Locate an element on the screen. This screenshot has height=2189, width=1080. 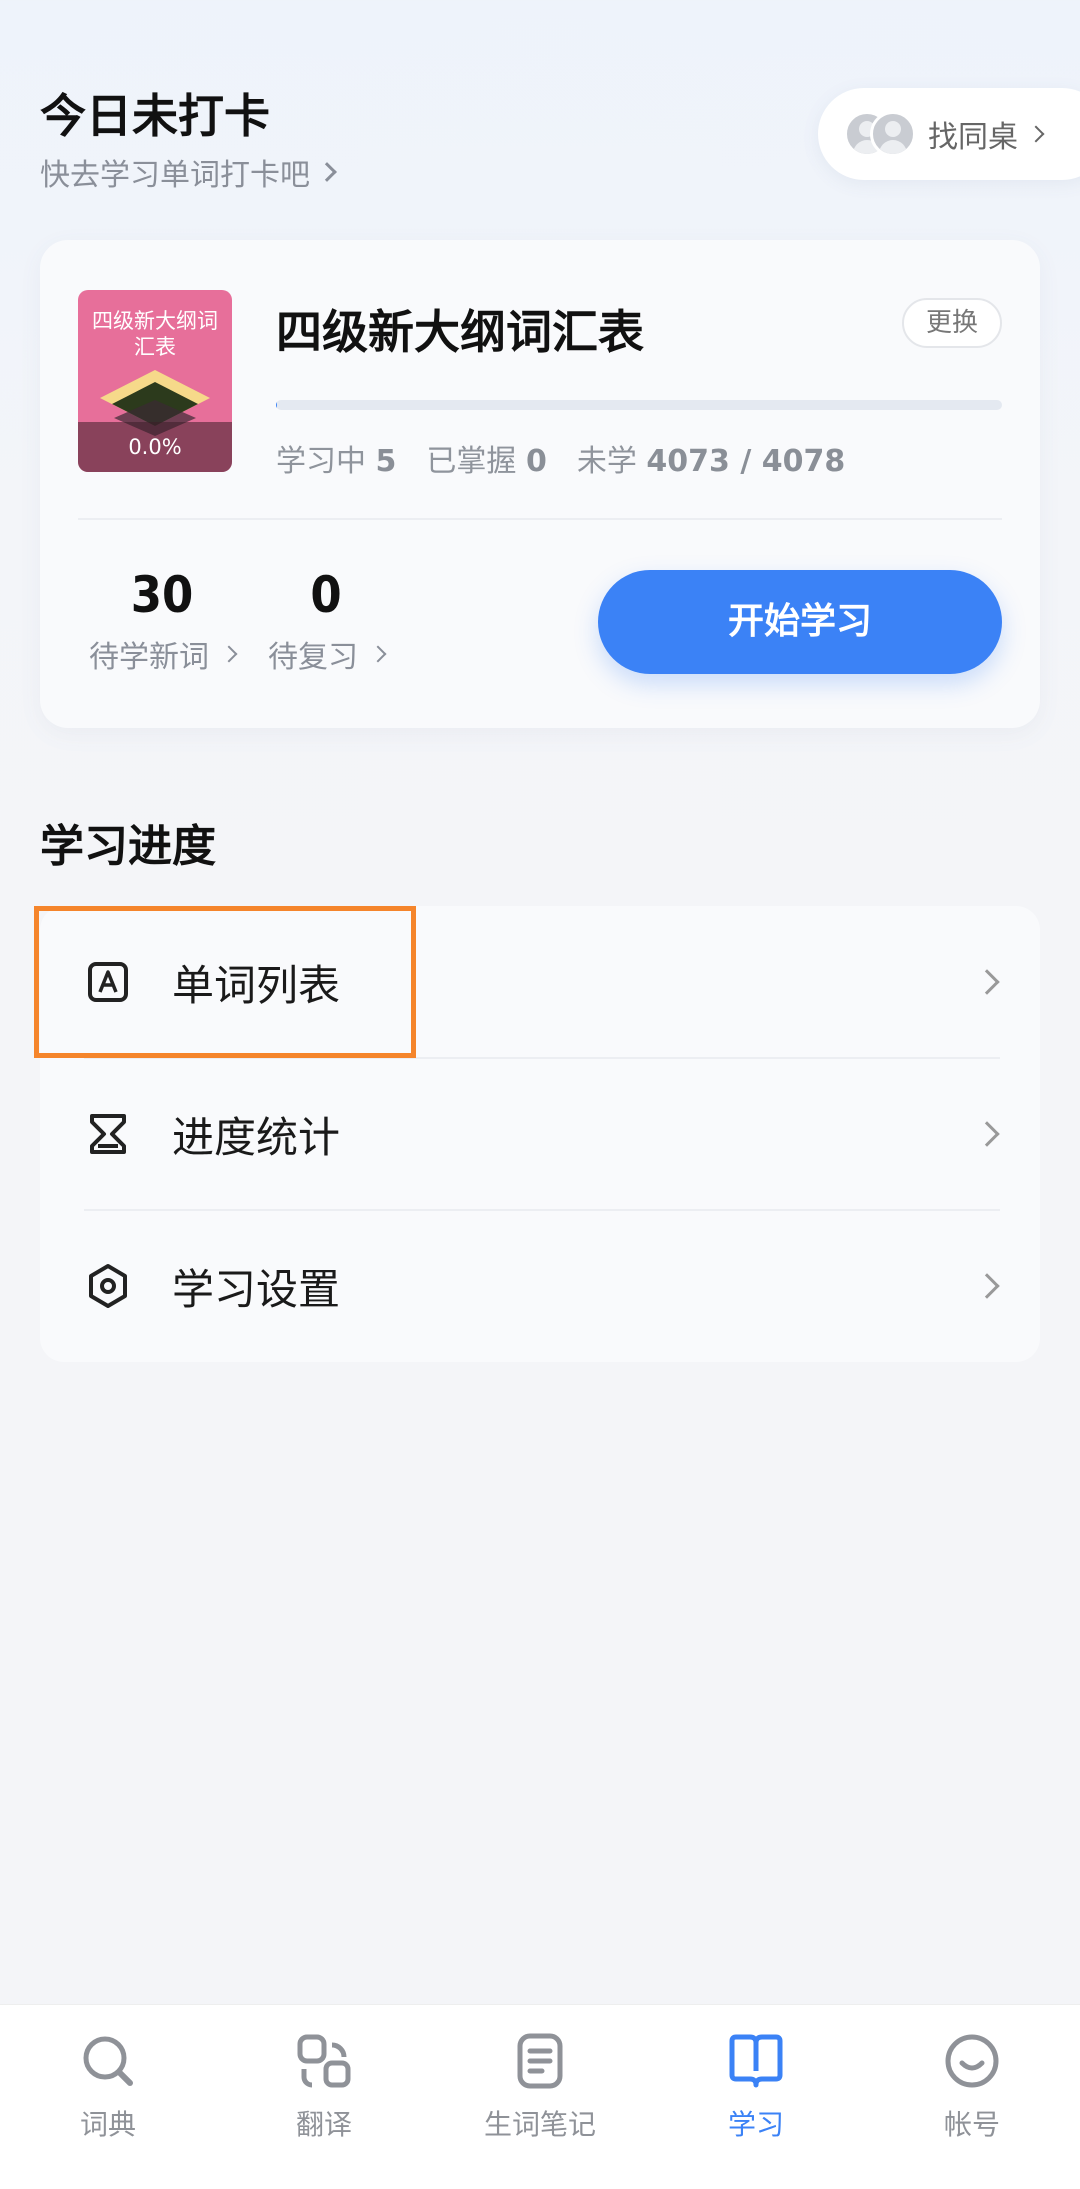
bottom-nav: 词典 翻译 生词笔记 学习 帐号 is located at coordinates (540, 2096).